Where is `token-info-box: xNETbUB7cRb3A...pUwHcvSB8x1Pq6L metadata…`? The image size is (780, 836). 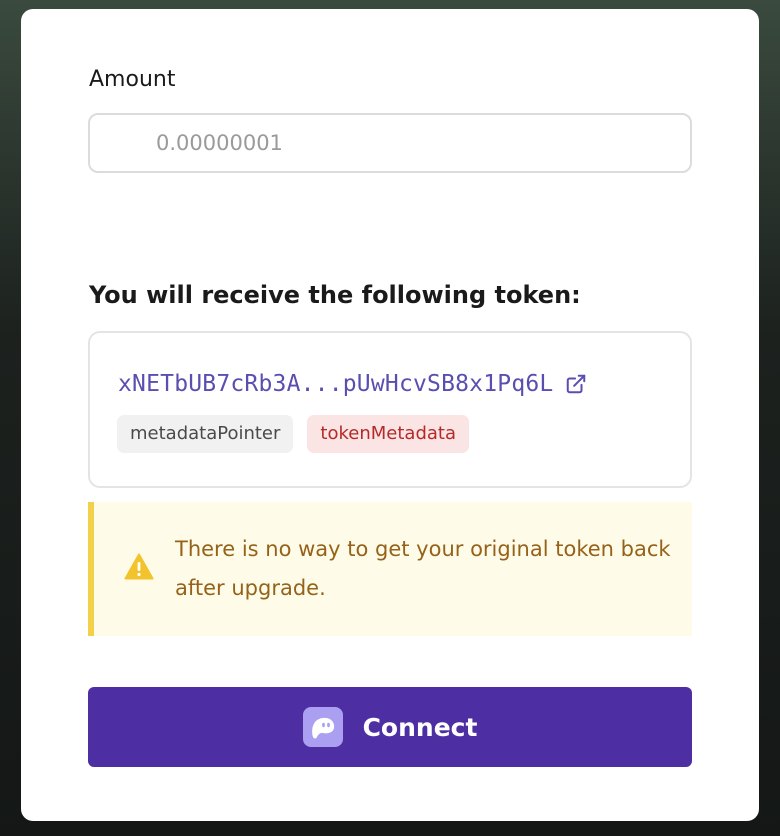 token-info-box: xNETbUB7cRb3A...pUwHcvSB8x1Pq6L metadata… is located at coordinates (390, 409).